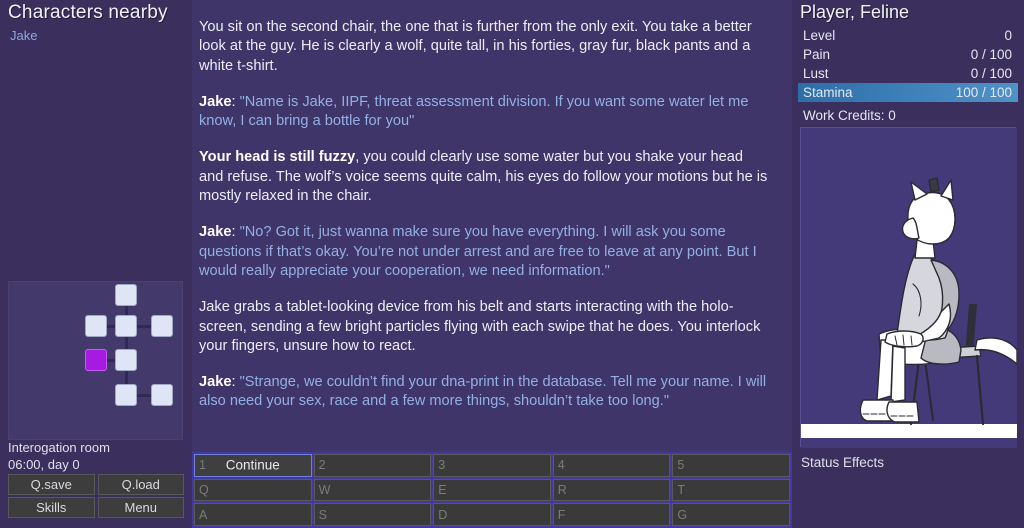 Image resolution: width=1024 pixels, height=528 pixels. Describe the element at coordinates (682, 514) in the screenshot. I see `choice-key-hint: G` at that location.